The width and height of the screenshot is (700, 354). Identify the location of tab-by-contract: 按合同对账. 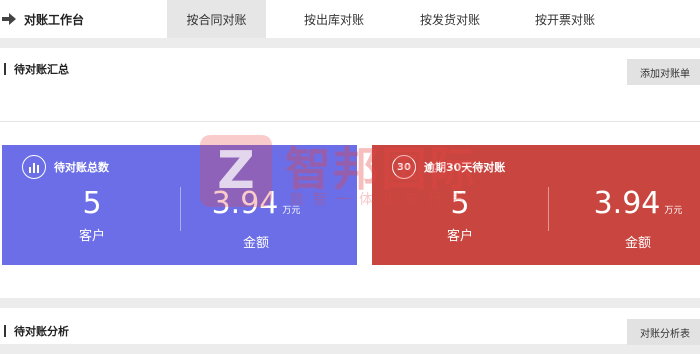
(216, 19).